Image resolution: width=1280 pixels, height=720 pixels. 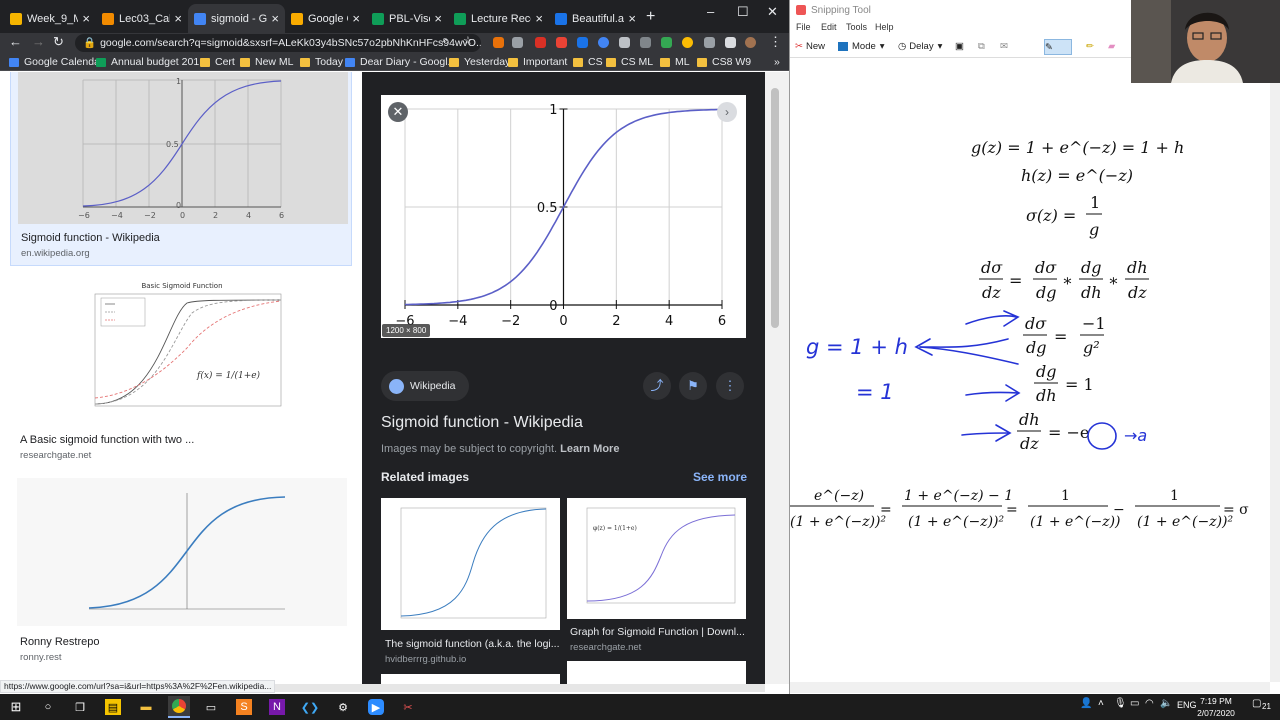 What do you see at coordinates (1090, 46) in the screenshot?
I see `highlighter-icon: ✏` at bounding box center [1090, 46].